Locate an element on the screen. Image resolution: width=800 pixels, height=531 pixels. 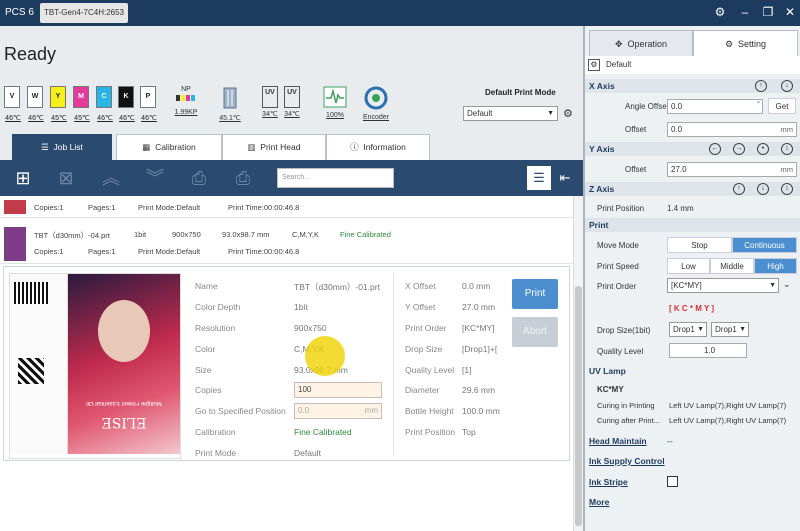
print-mode-select: Default ▼ is located at coordinates (510, 113).